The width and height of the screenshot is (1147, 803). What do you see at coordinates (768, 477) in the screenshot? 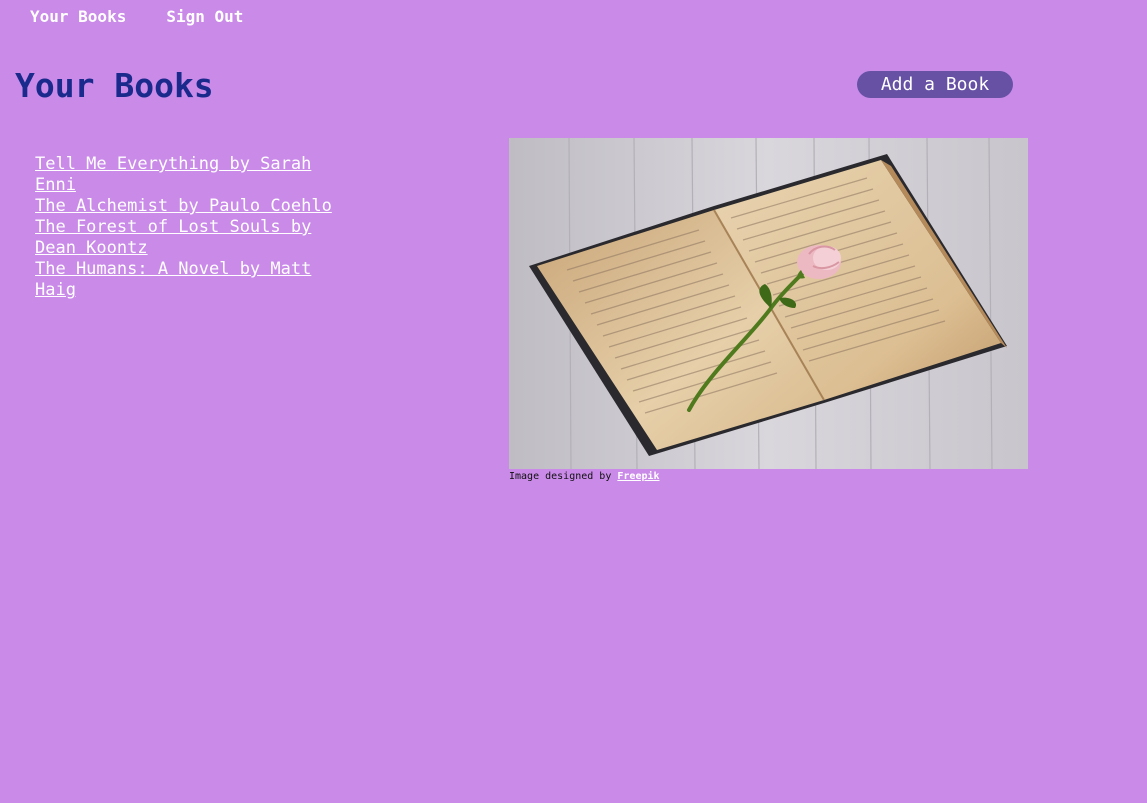
I see `image-credit: Image designed by Freepik` at bounding box center [768, 477].